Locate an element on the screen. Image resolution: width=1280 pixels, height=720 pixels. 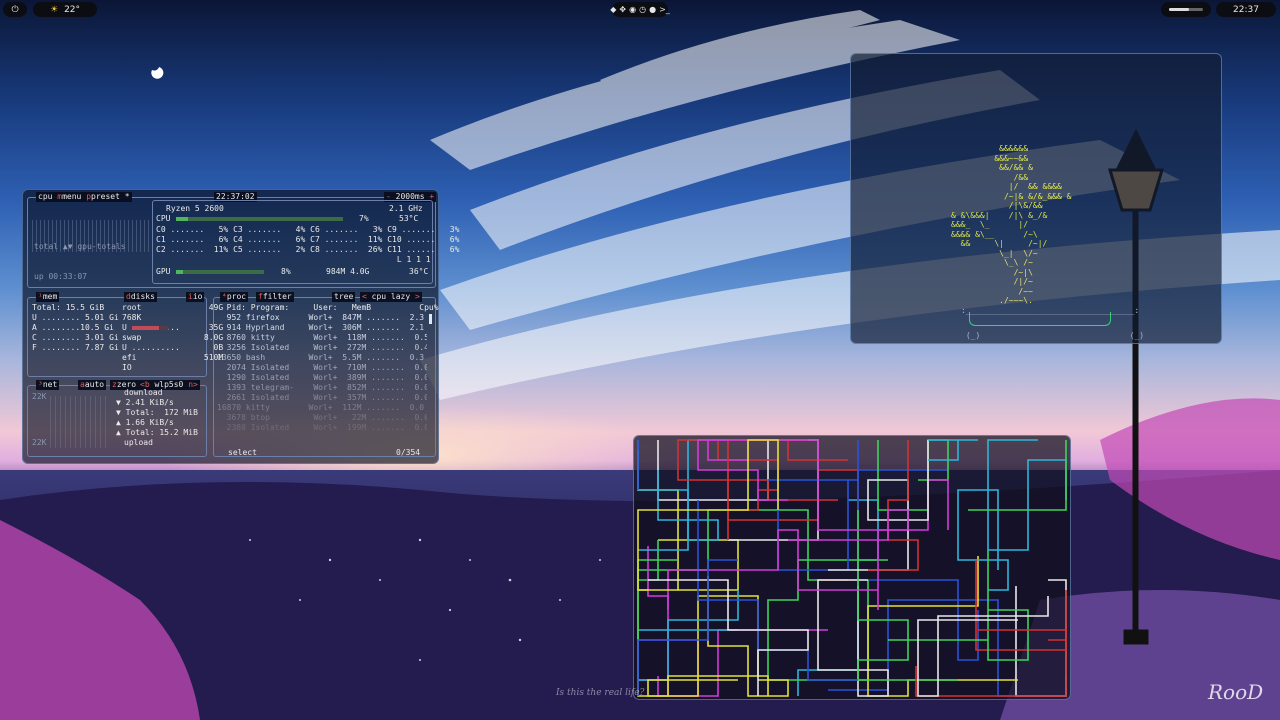
tab-menu: menu is located at coordinates (71, 196).